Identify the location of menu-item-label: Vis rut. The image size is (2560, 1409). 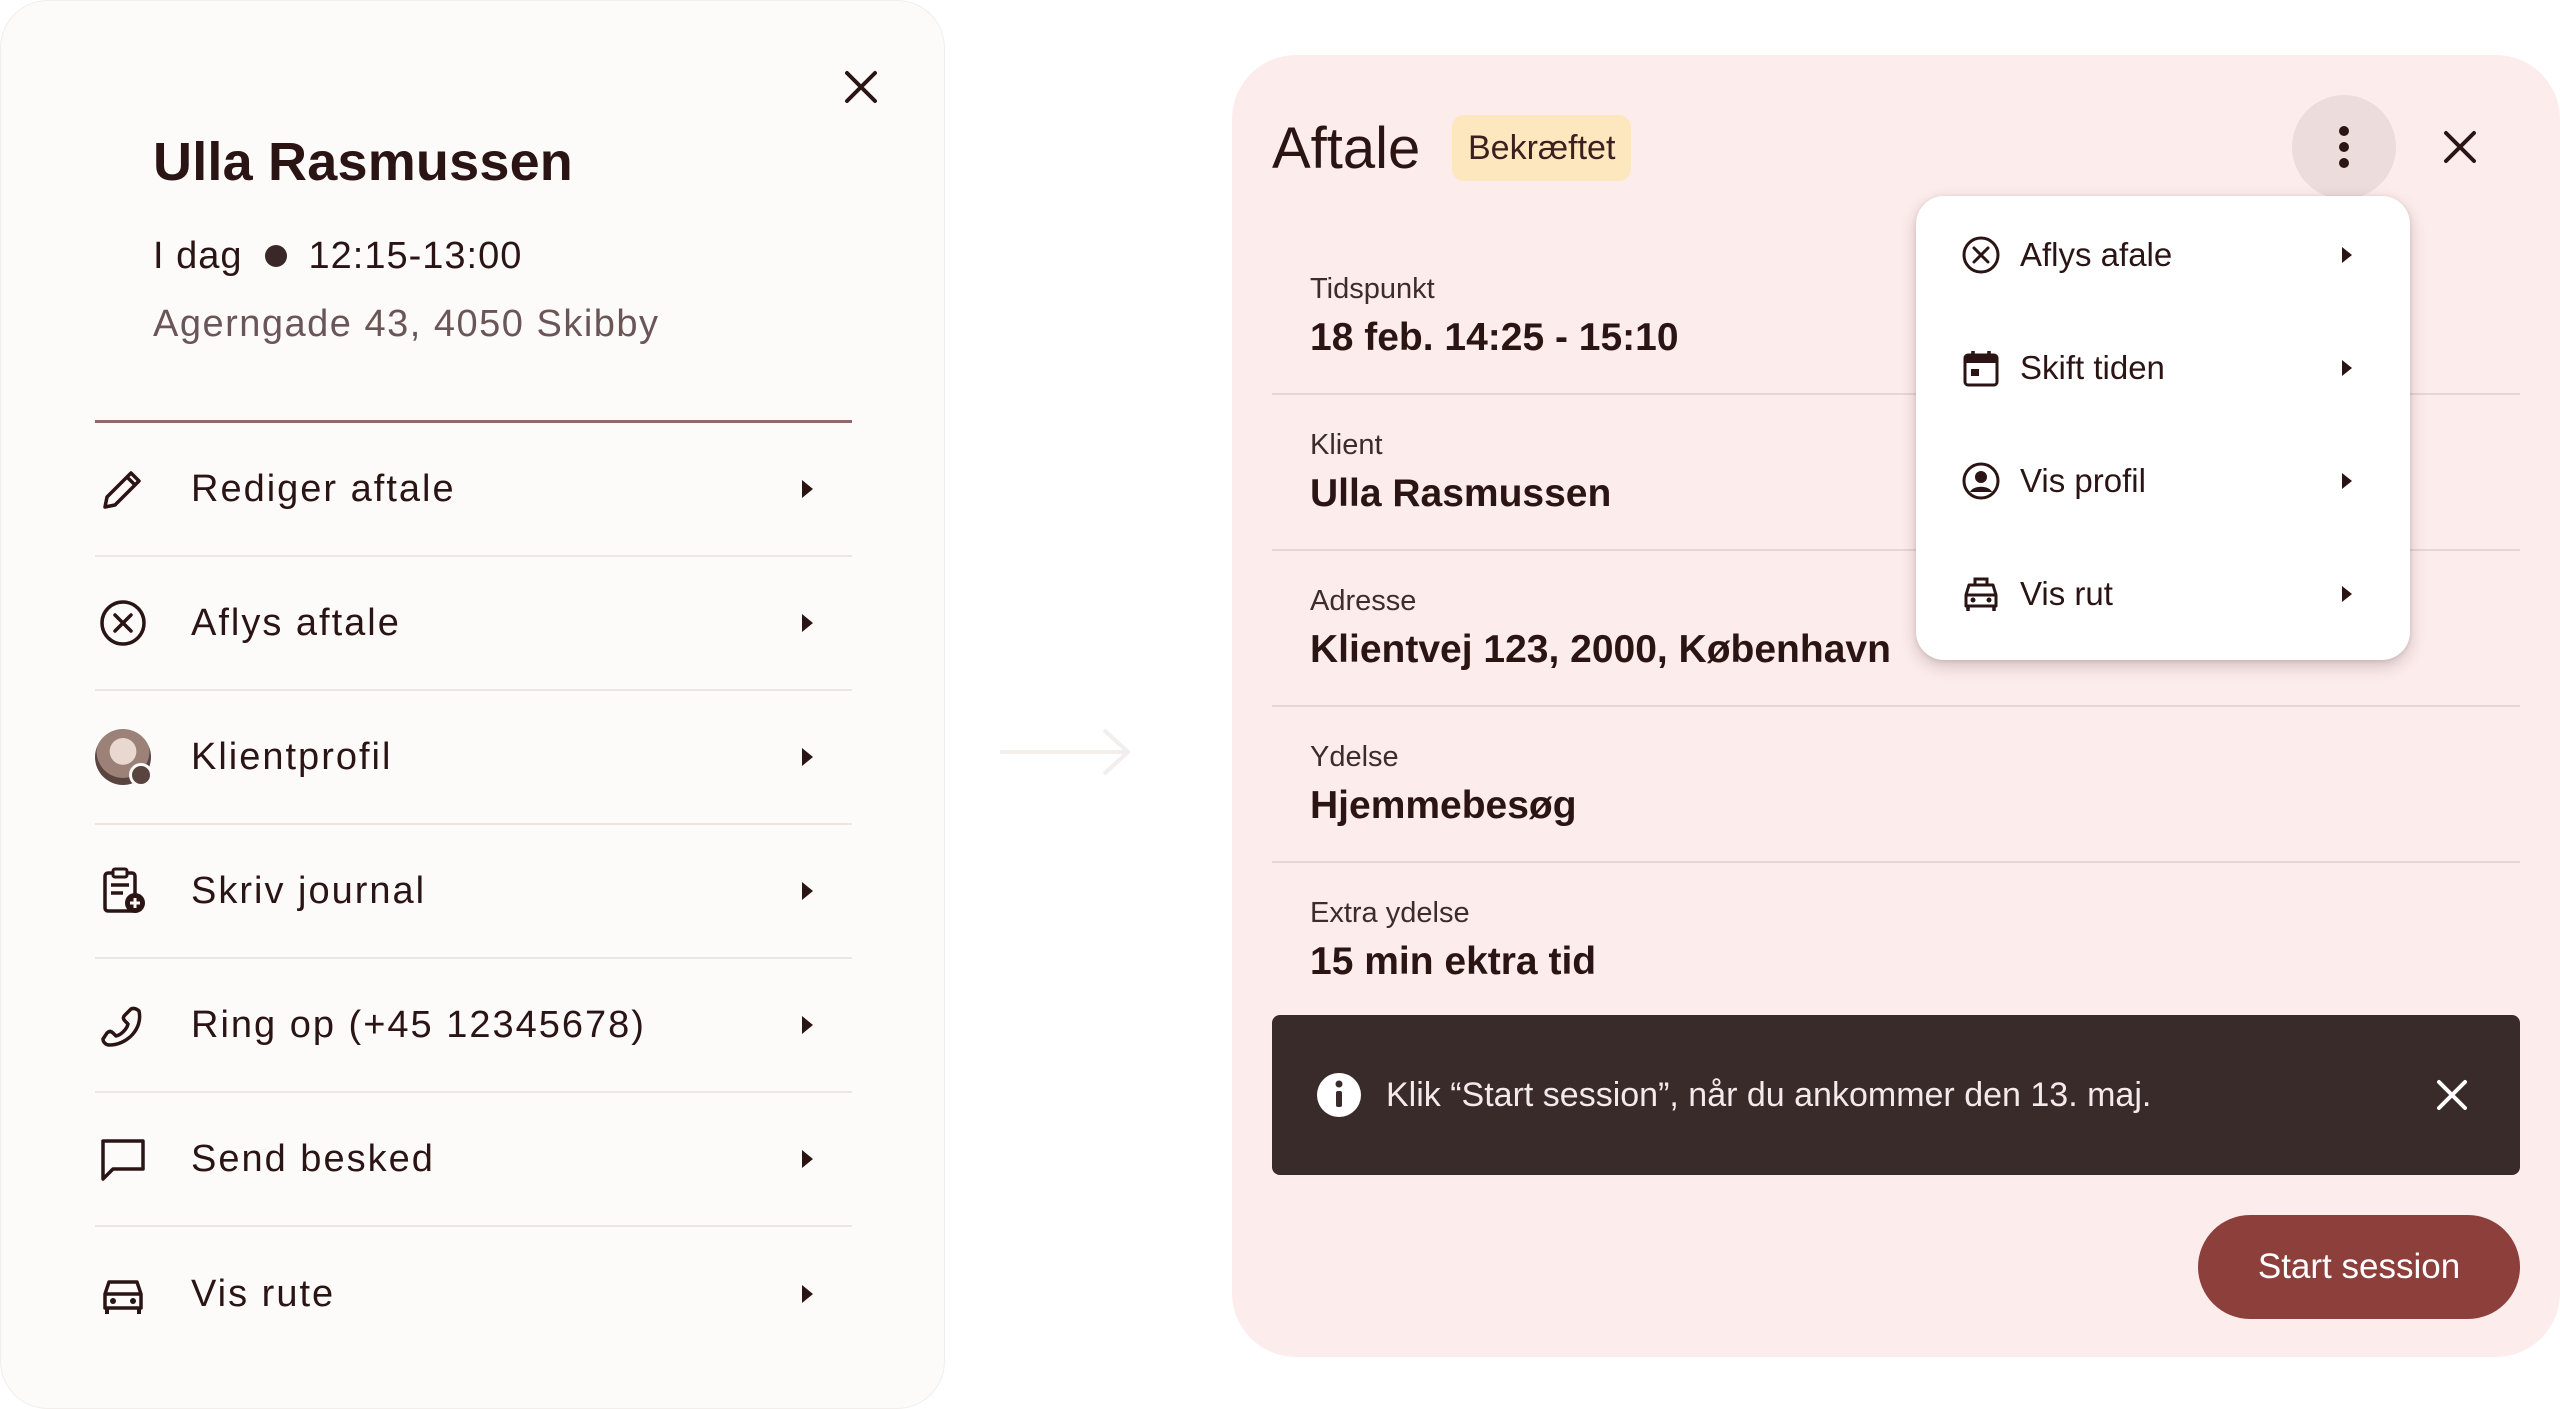
(2066, 593).